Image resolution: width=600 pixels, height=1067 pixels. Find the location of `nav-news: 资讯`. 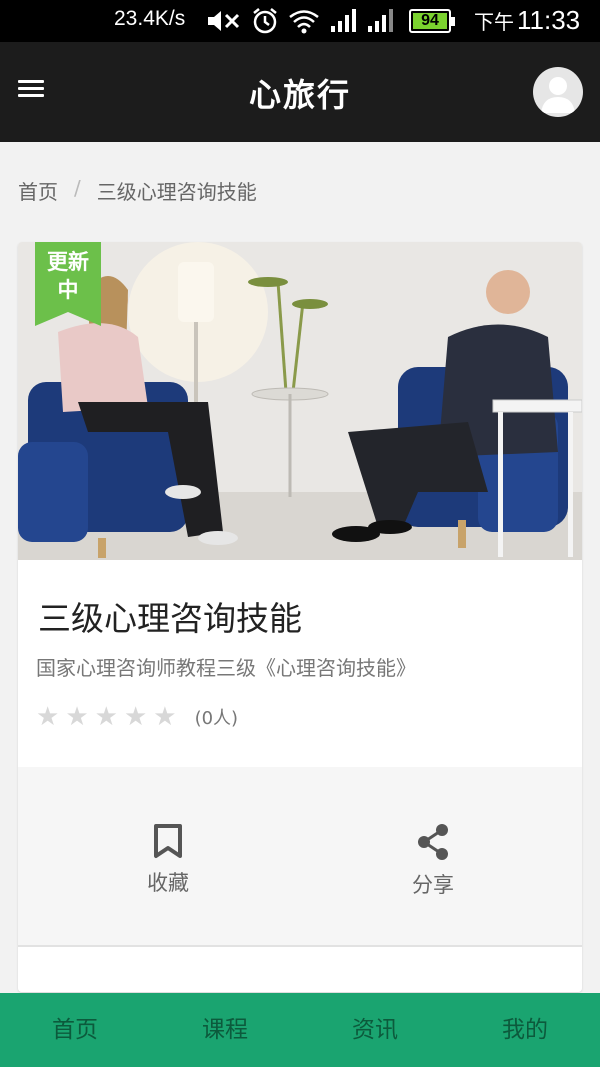

nav-news: 资讯 is located at coordinates (375, 1030).